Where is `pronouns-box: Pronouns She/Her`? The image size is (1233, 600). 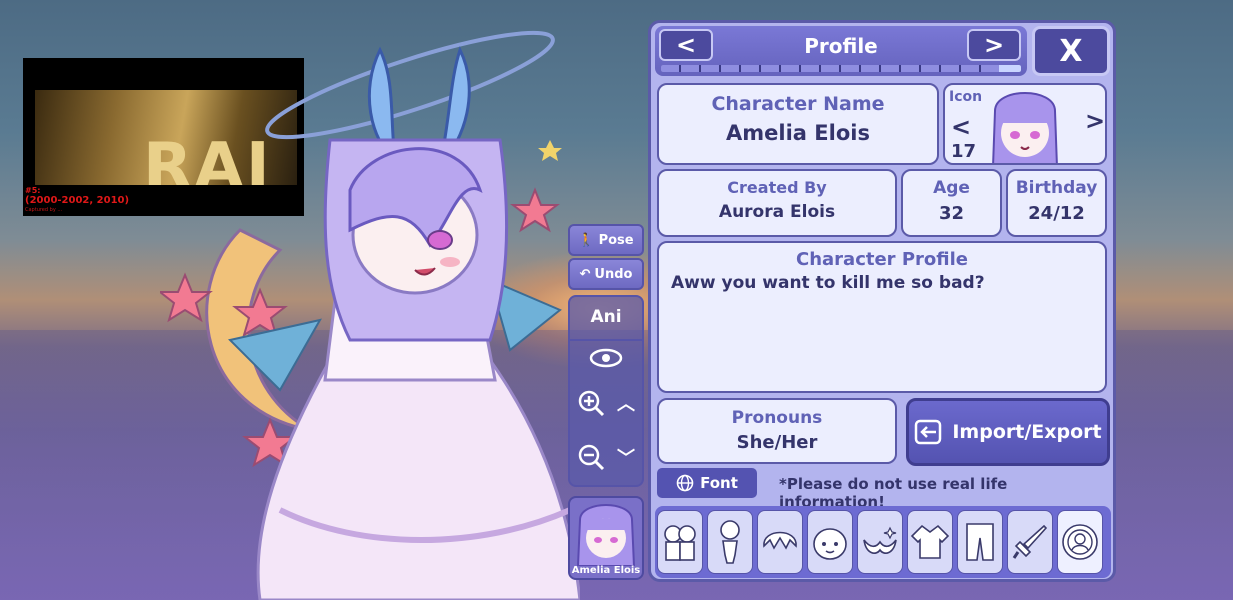
pronouns-box: Pronouns She/Her is located at coordinates (777, 431).